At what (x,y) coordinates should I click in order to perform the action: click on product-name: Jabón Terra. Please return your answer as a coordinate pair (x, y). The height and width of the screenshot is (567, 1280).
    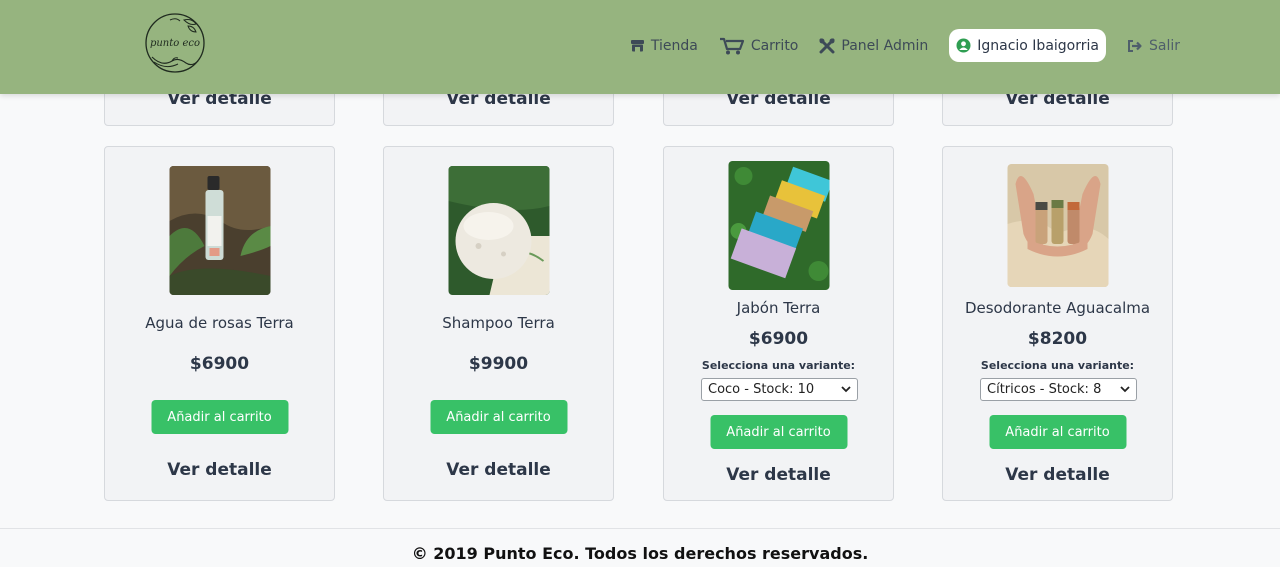
    Looking at the image, I should click on (778, 308).